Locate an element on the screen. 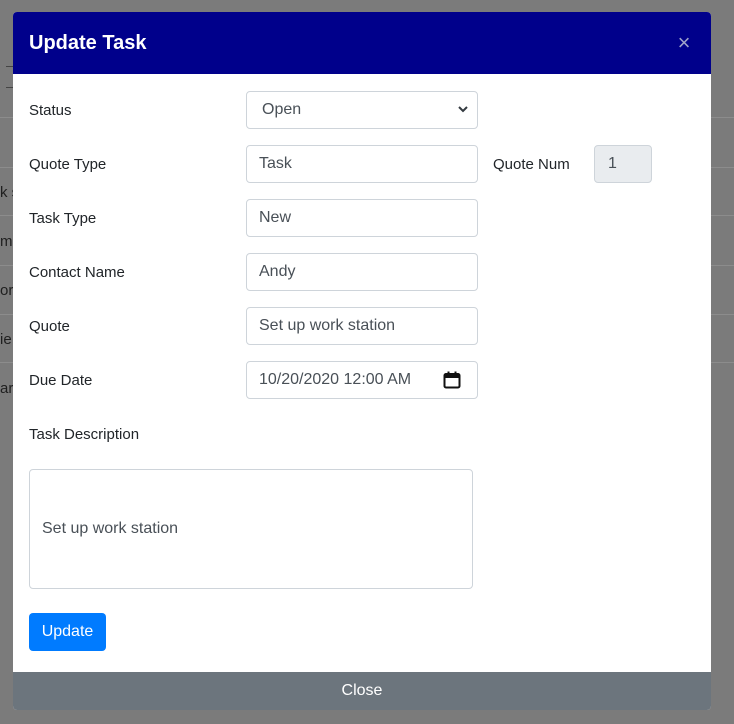 The width and height of the screenshot is (734, 724). calendar-icon is located at coordinates (452, 380).